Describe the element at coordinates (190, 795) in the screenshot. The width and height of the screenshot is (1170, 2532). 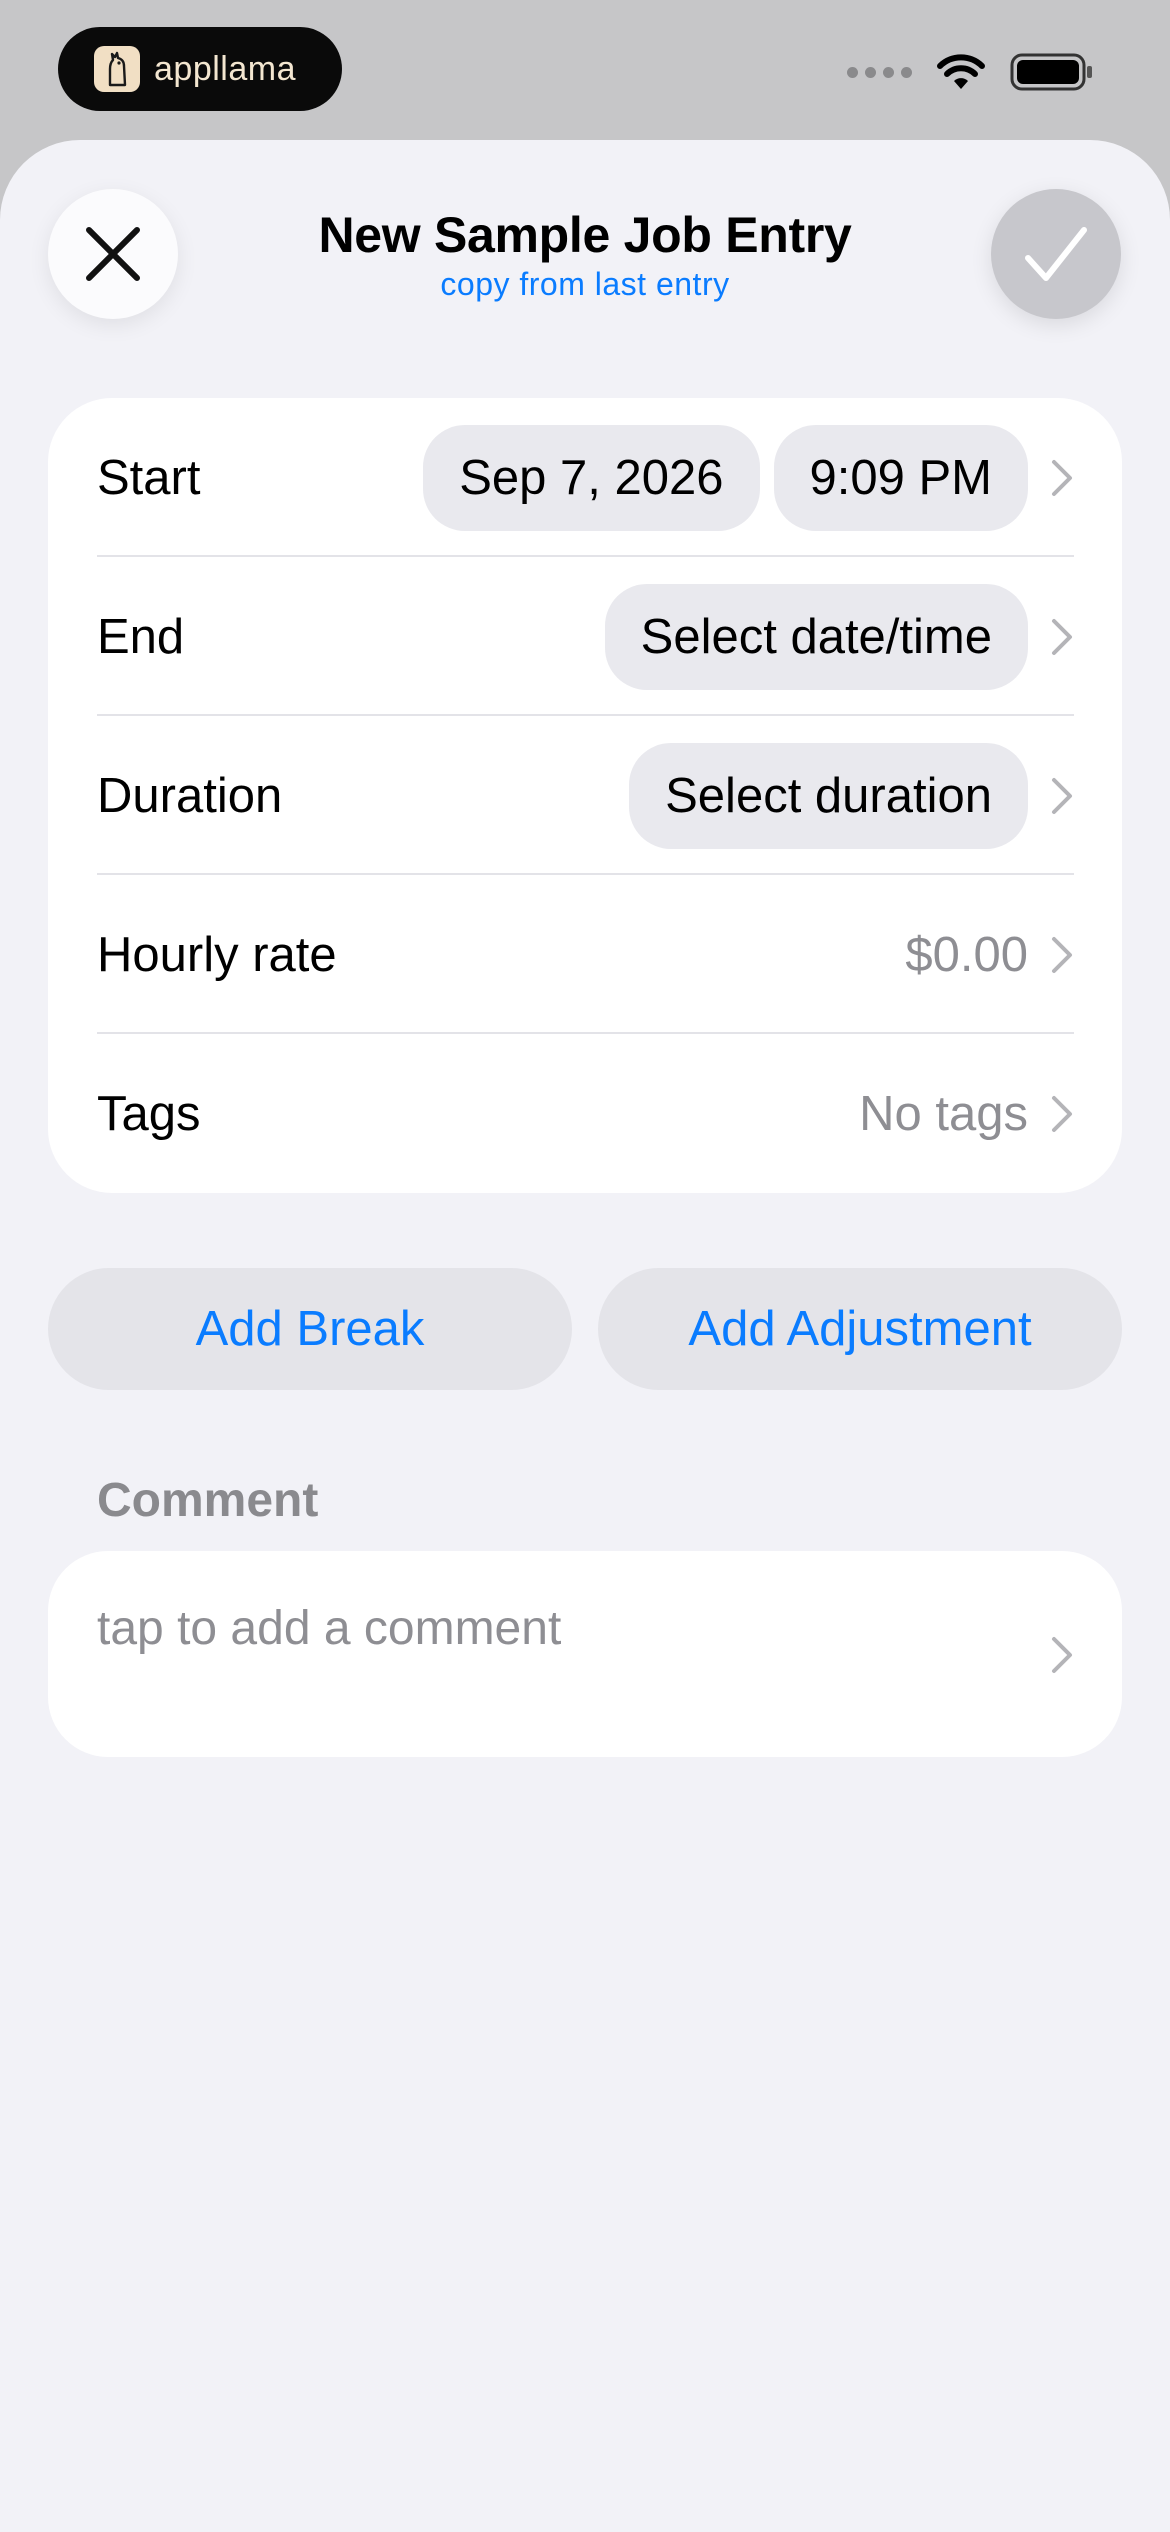
I see `duration-label: Duration` at that location.